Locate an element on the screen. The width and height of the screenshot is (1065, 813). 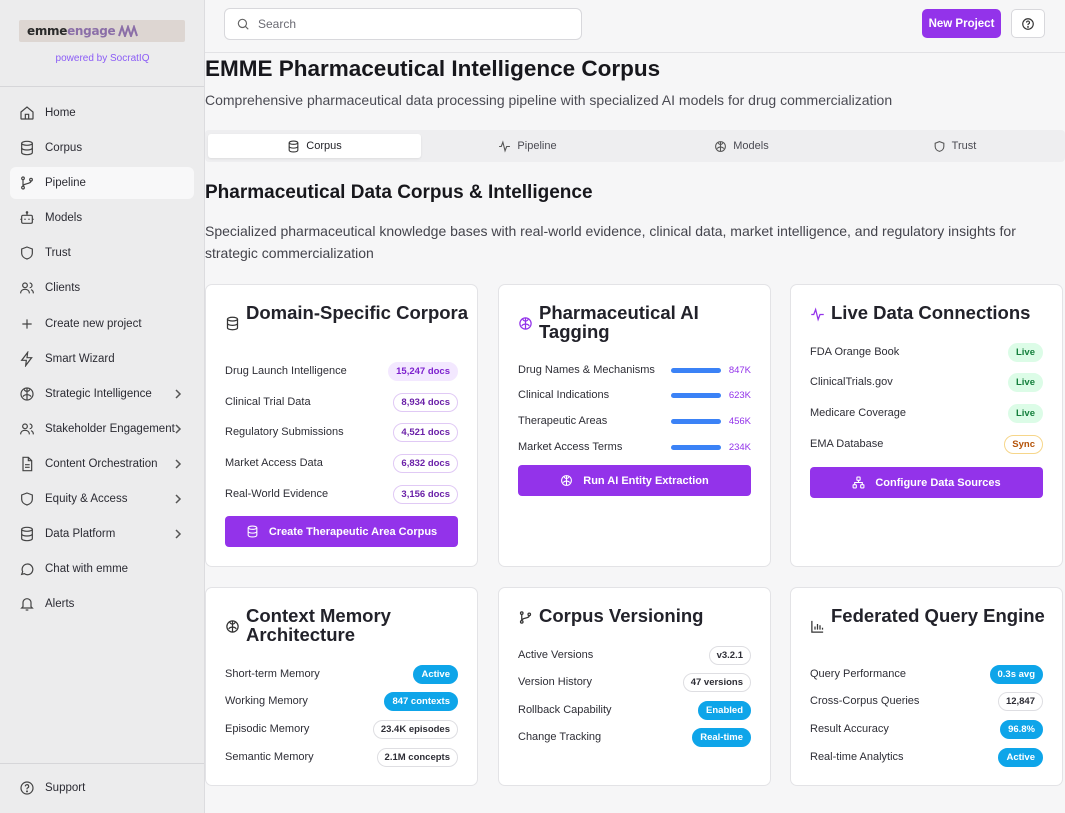
search-box is located at coordinates (403, 24).